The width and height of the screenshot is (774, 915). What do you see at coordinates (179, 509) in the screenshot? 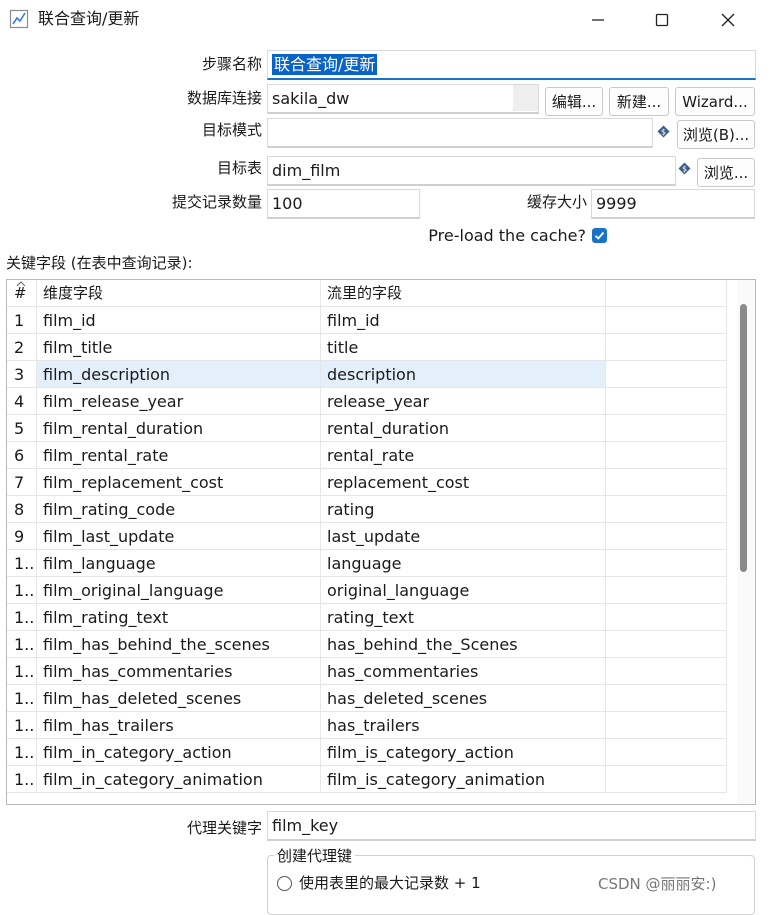
I see `dimension-field-cell: film_rating_code` at bounding box center [179, 509].